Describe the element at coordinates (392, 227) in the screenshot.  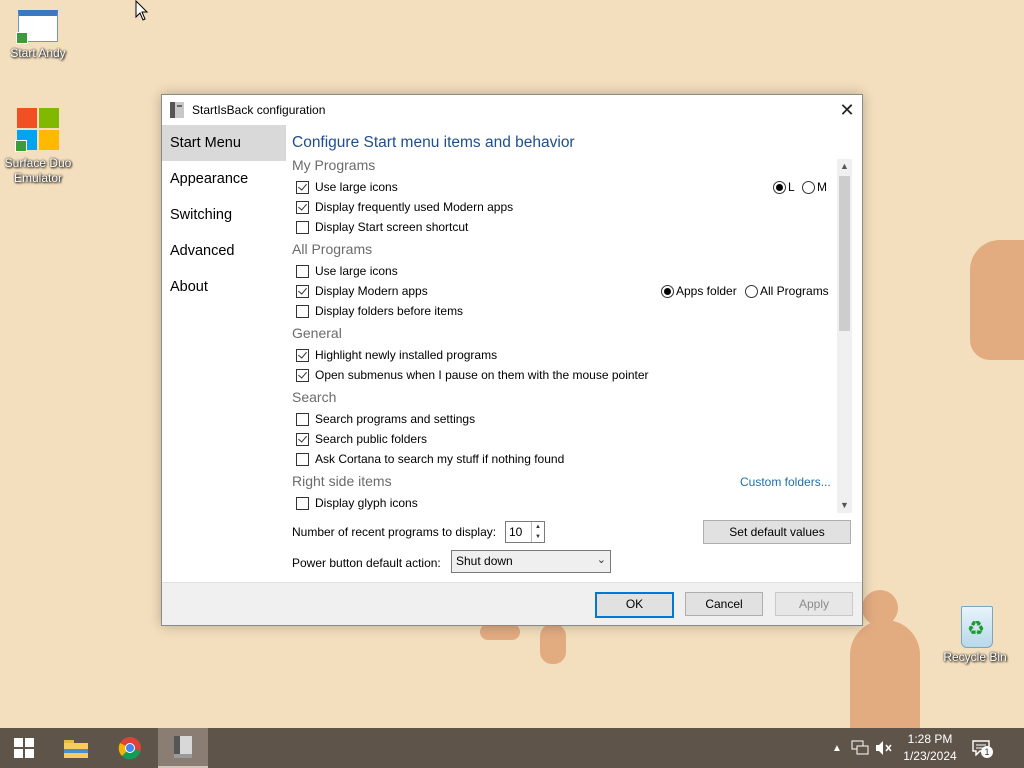
I see `option-label: Display Start screen shortcut` at that location.